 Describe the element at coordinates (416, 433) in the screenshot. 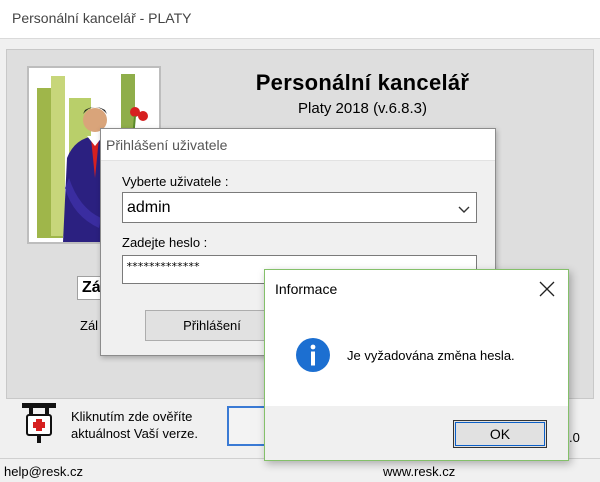

I see `info-dialog-footer: OK` at that location.